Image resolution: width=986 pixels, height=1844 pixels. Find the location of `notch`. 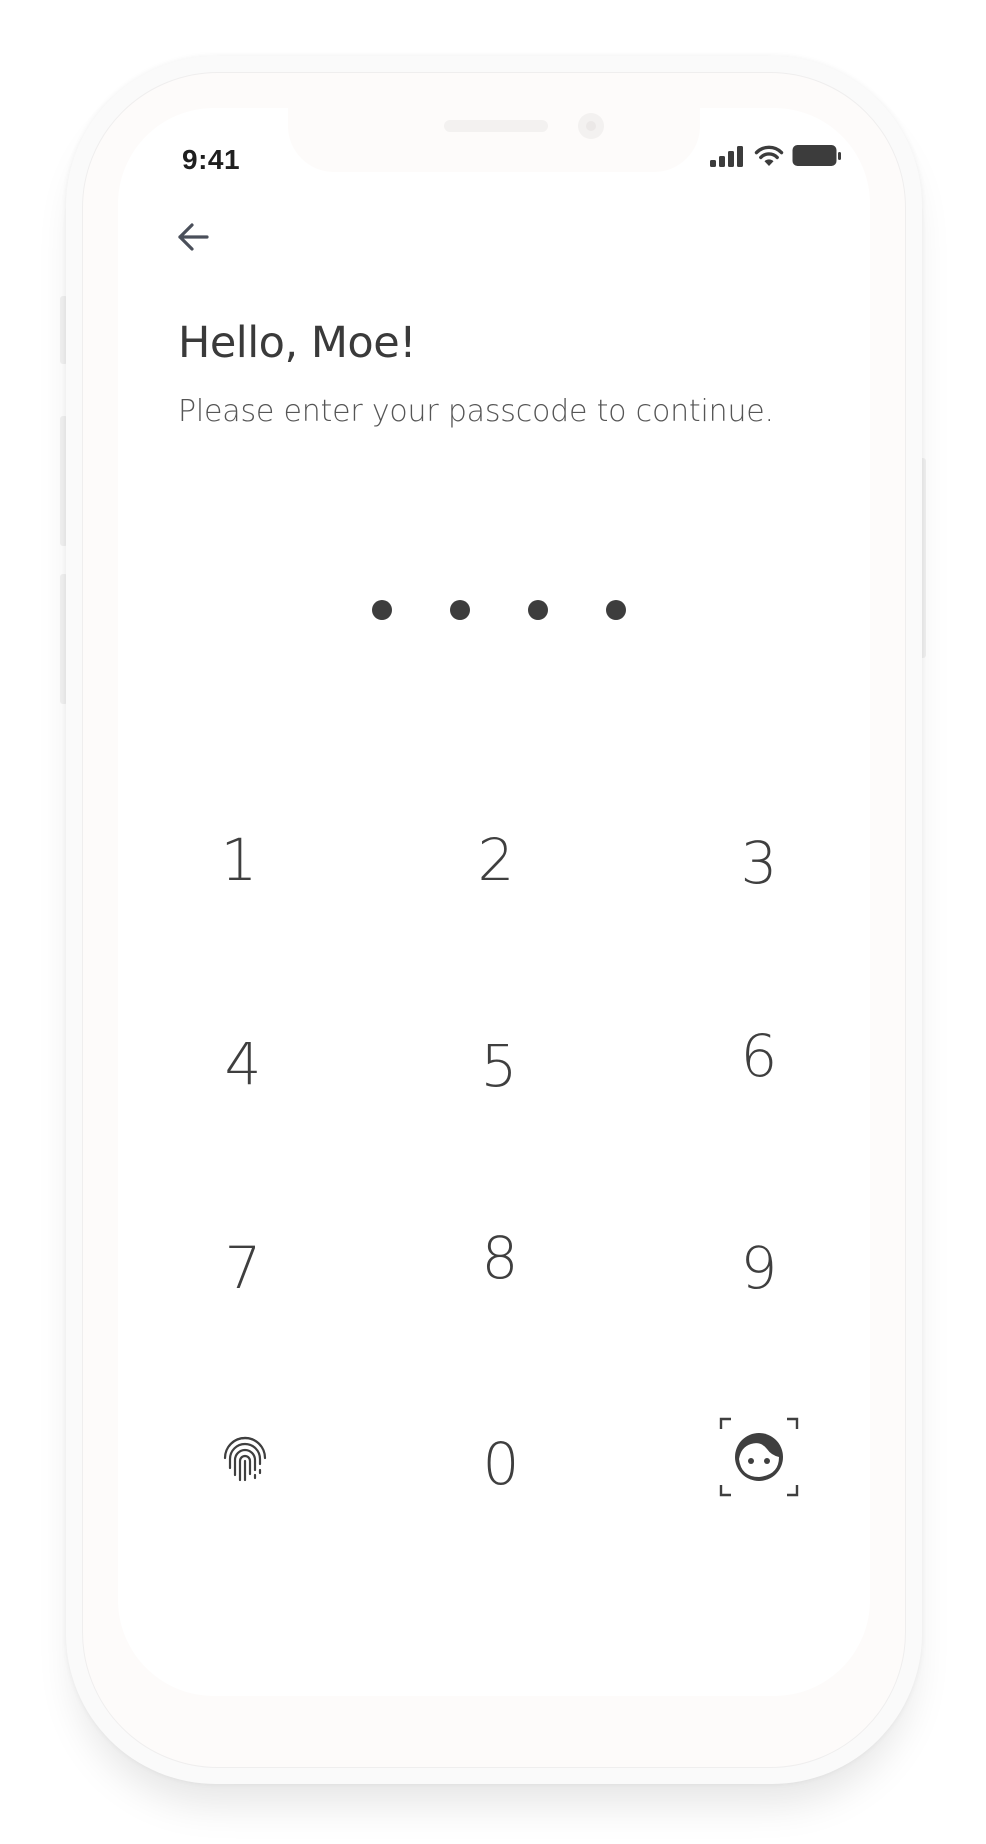

notch is located at coordinates (494, 140).